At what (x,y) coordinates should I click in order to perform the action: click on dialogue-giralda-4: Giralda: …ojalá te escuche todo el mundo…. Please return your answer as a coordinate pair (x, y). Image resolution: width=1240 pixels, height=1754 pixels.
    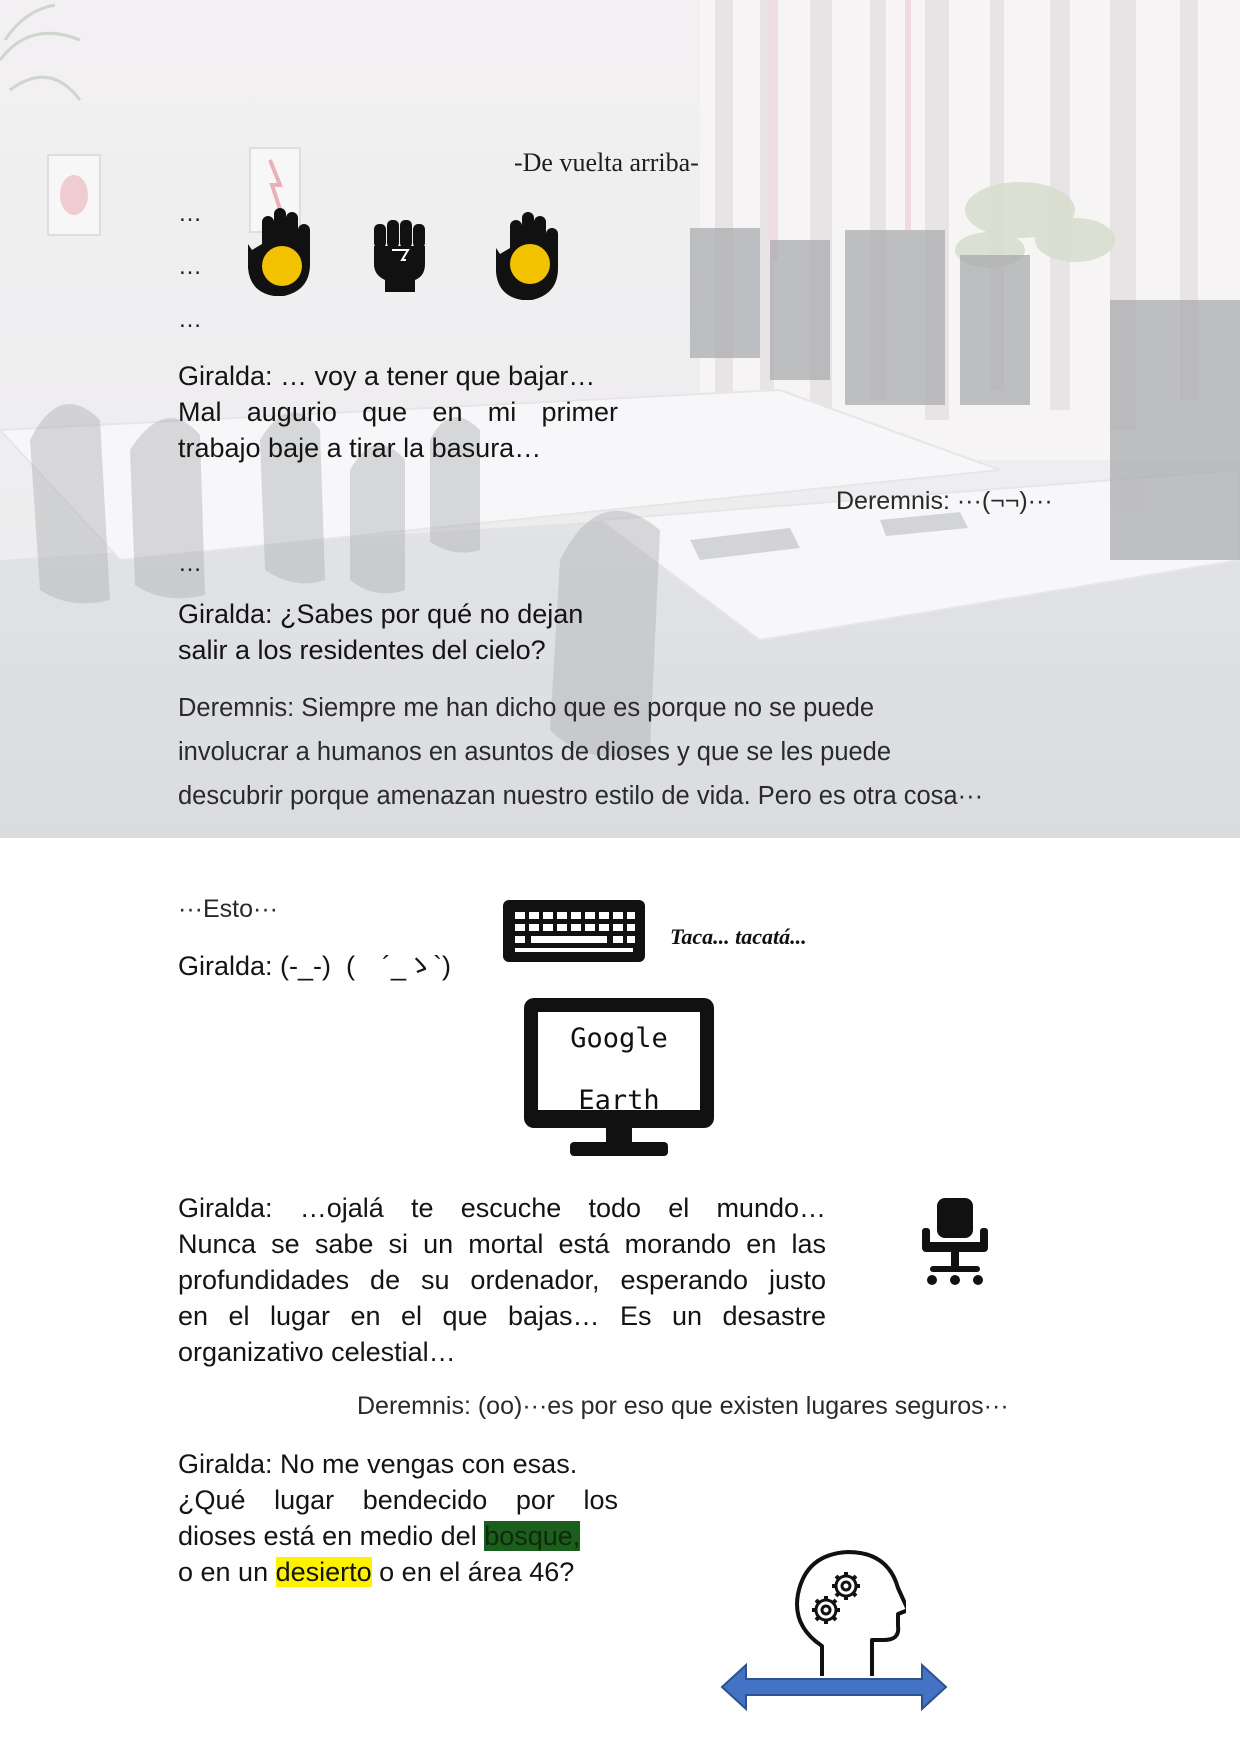
    Looking at the image, I should click on (502, 1280).